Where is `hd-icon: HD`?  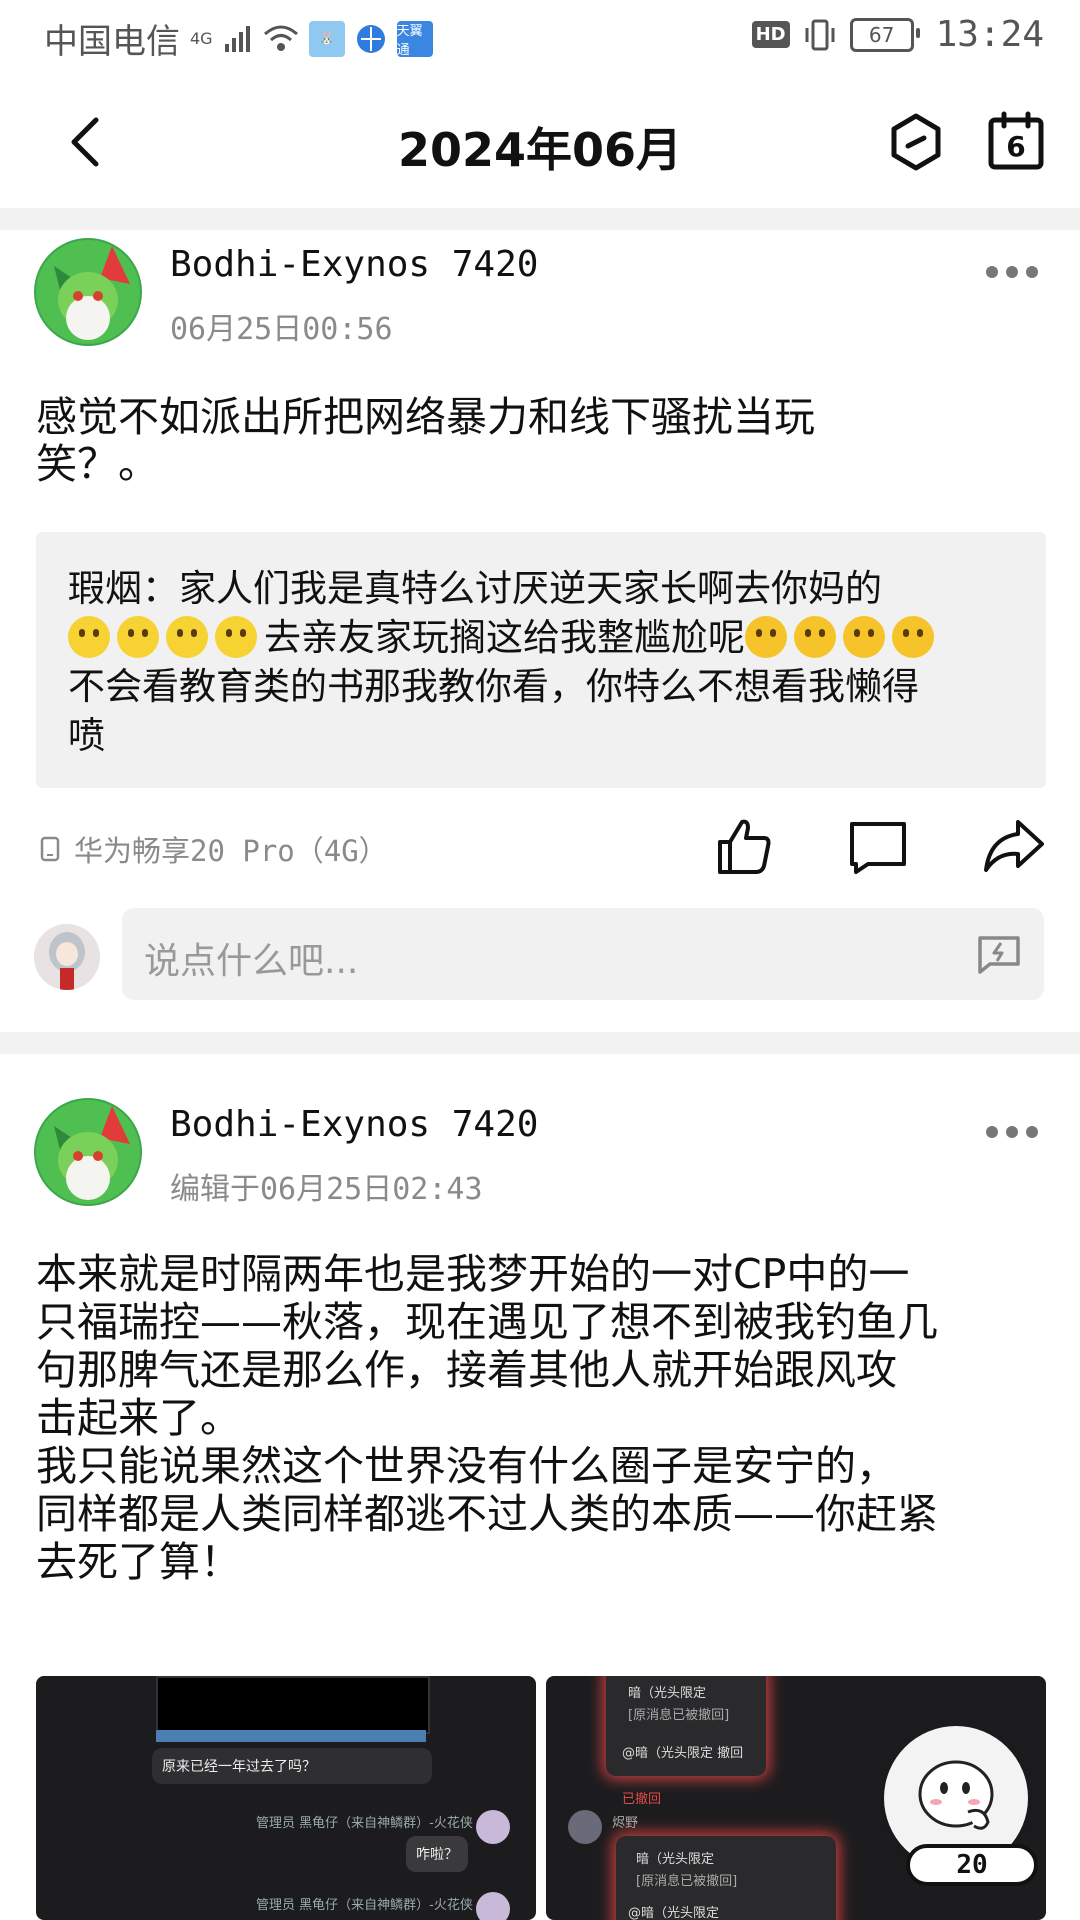
hd-icon: HD is located at coordinates (770, 34).